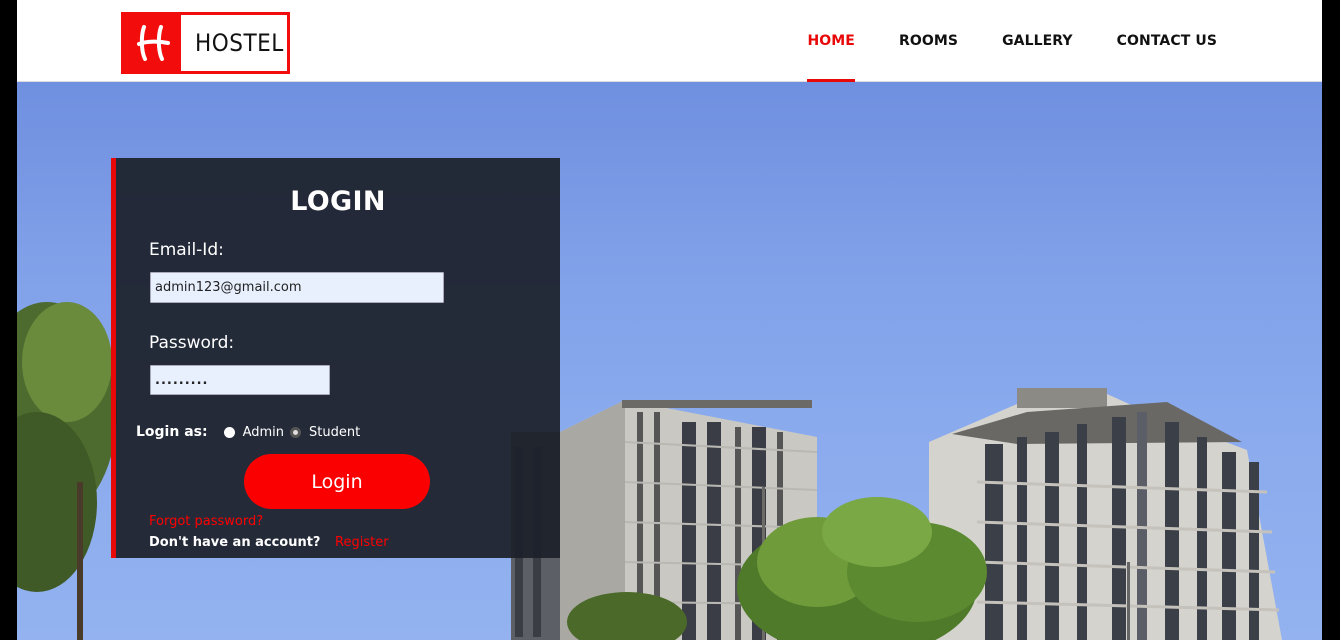 The height and width of the screenshot is (640, 1340). I want to click on register-row: Don't have an account? Register, so click(269, 542).